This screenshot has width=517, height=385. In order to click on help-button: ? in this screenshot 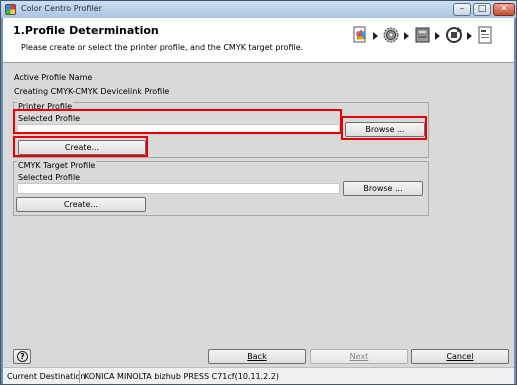, I will do `click(22, 356)`.